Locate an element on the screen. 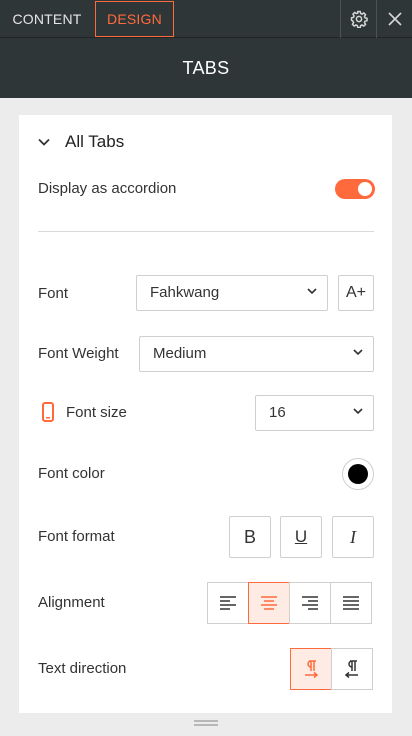  rtl-button is located at coordinates (352, 669).